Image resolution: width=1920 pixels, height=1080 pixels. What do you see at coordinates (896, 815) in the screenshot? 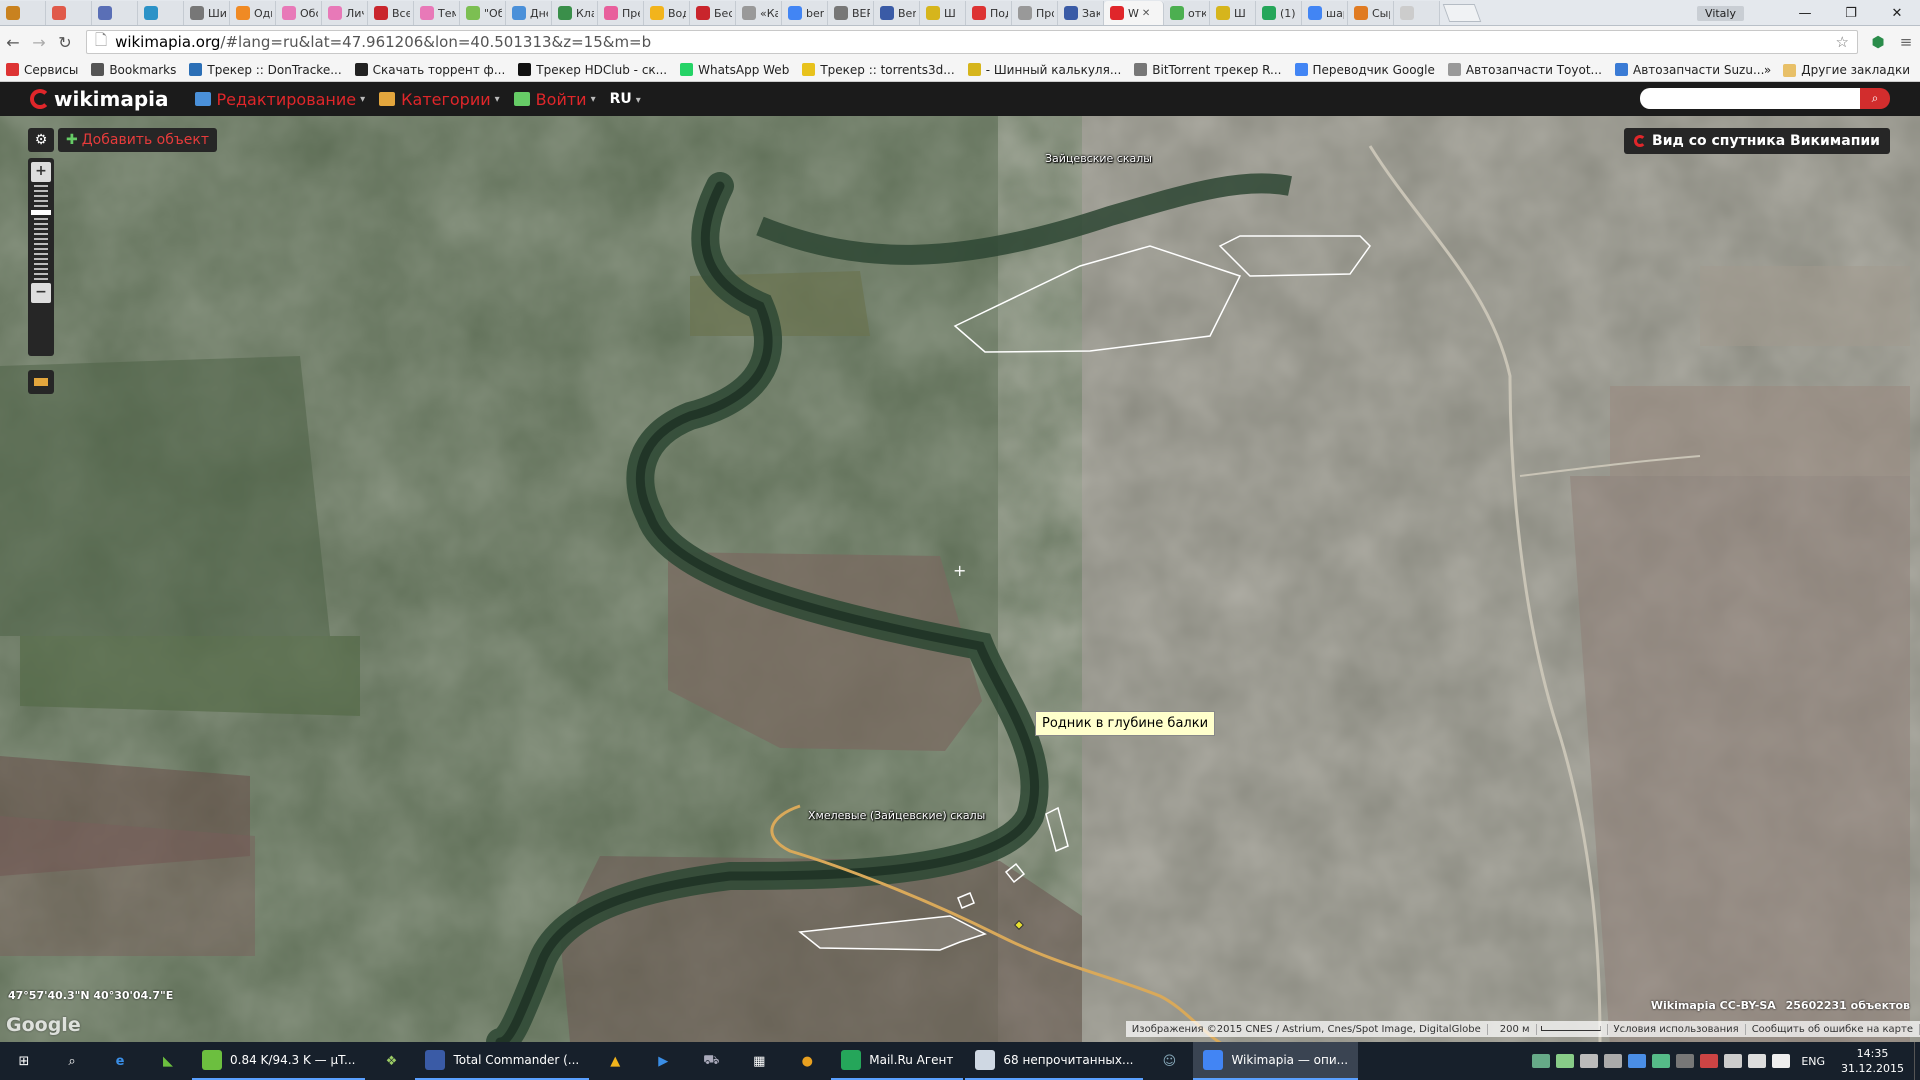
I see `place-label-khmelevye: Хмелевые (Зайцевские) скалы` at bounding box center [896, 815].